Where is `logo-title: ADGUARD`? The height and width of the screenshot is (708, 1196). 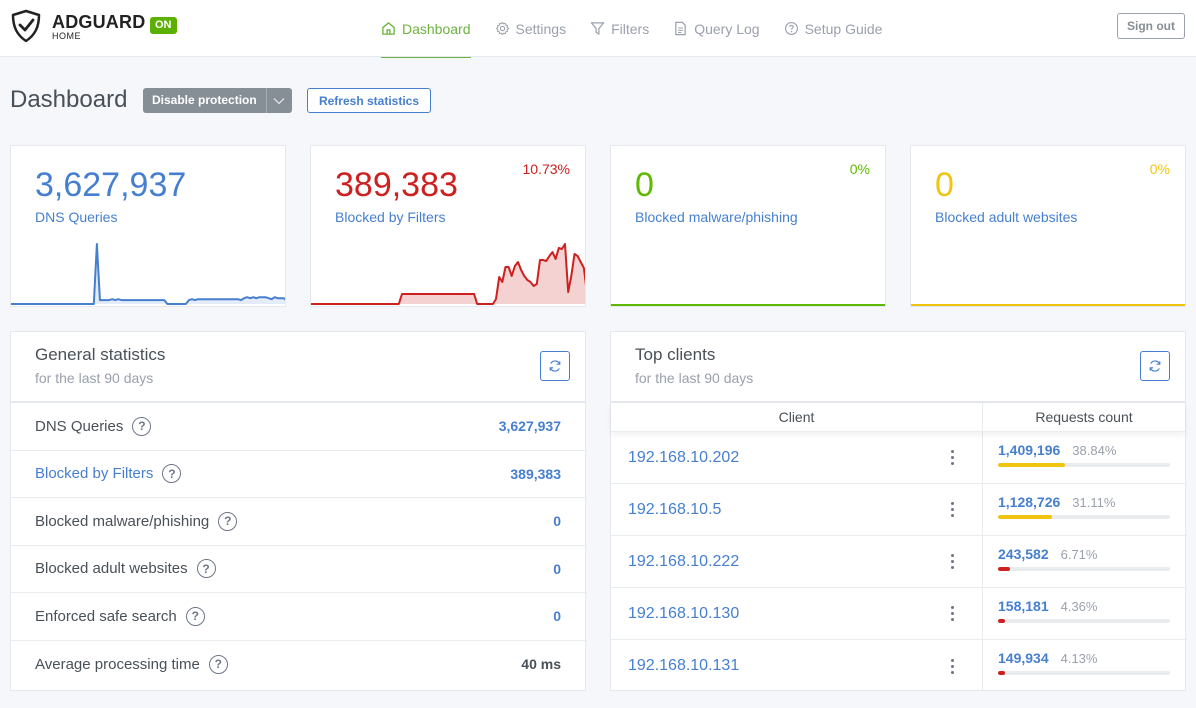 logo-title: ADGUARD is located at coordinates (99, 22).